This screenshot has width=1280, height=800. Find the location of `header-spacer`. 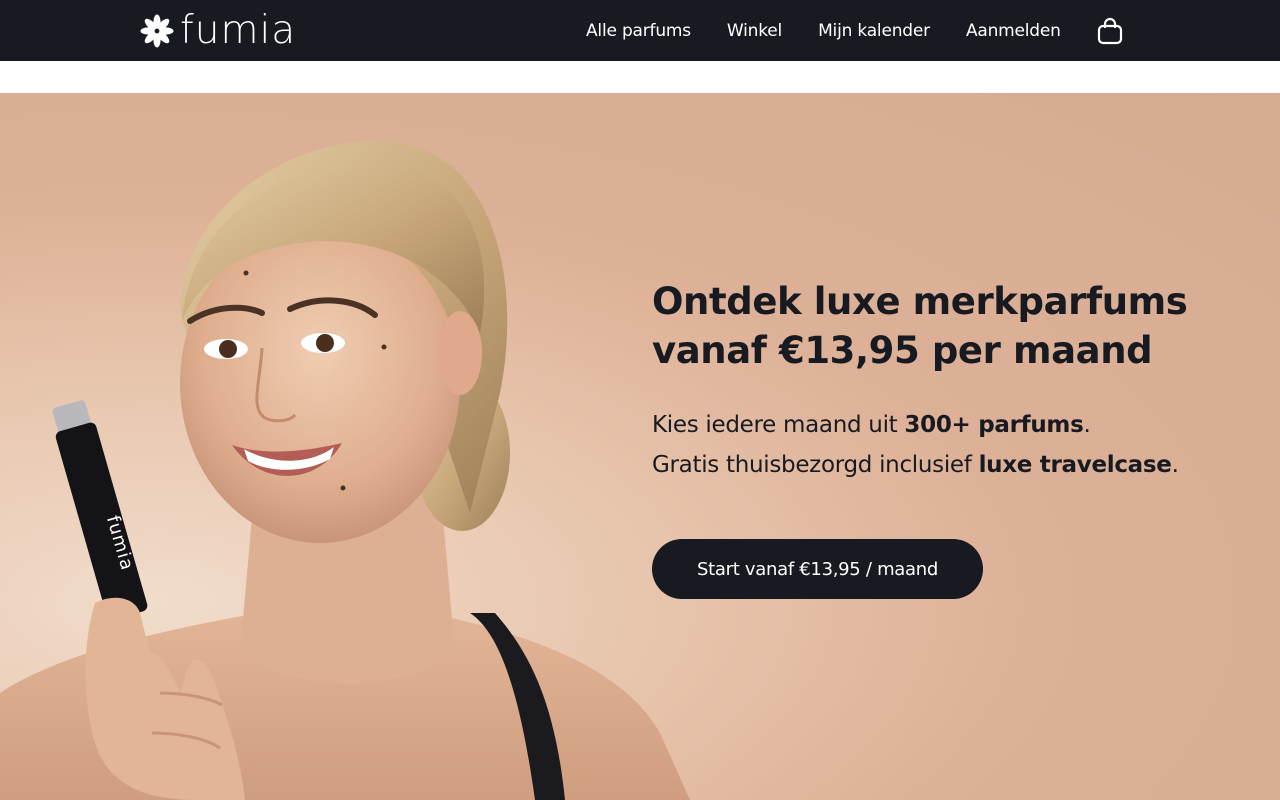

header-spacer is located at coordinates (640, 77).